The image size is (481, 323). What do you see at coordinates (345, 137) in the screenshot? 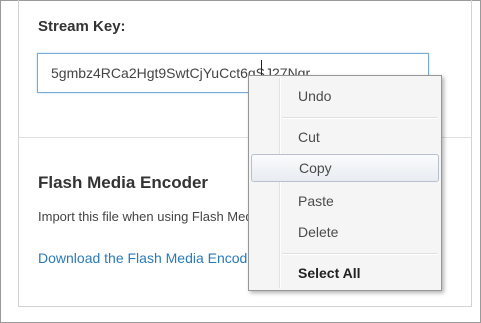
I see `menu-item-cut: Cut` at bounding box center [345, 137].